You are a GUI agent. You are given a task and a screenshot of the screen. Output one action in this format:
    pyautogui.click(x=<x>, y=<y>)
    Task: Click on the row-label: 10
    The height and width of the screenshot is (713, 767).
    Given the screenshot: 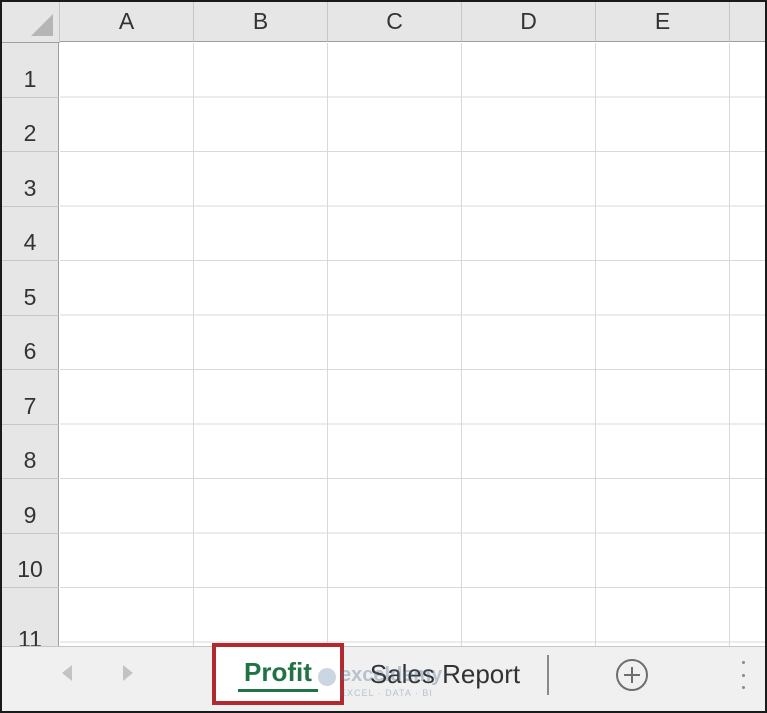 What is the action you would take?
    pyautogui.click(x=30, y=569)
    